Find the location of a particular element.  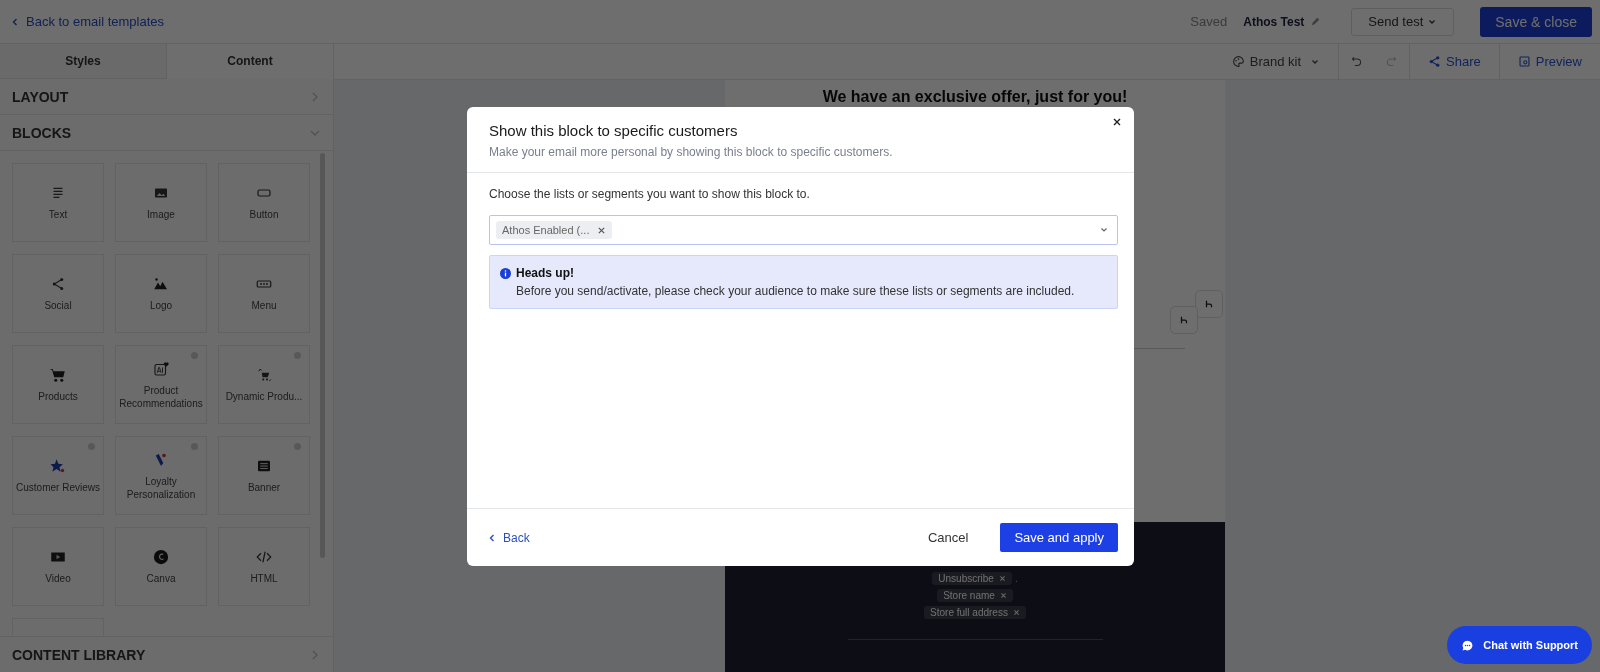

ai-icon is located at coordinates (161, 368).